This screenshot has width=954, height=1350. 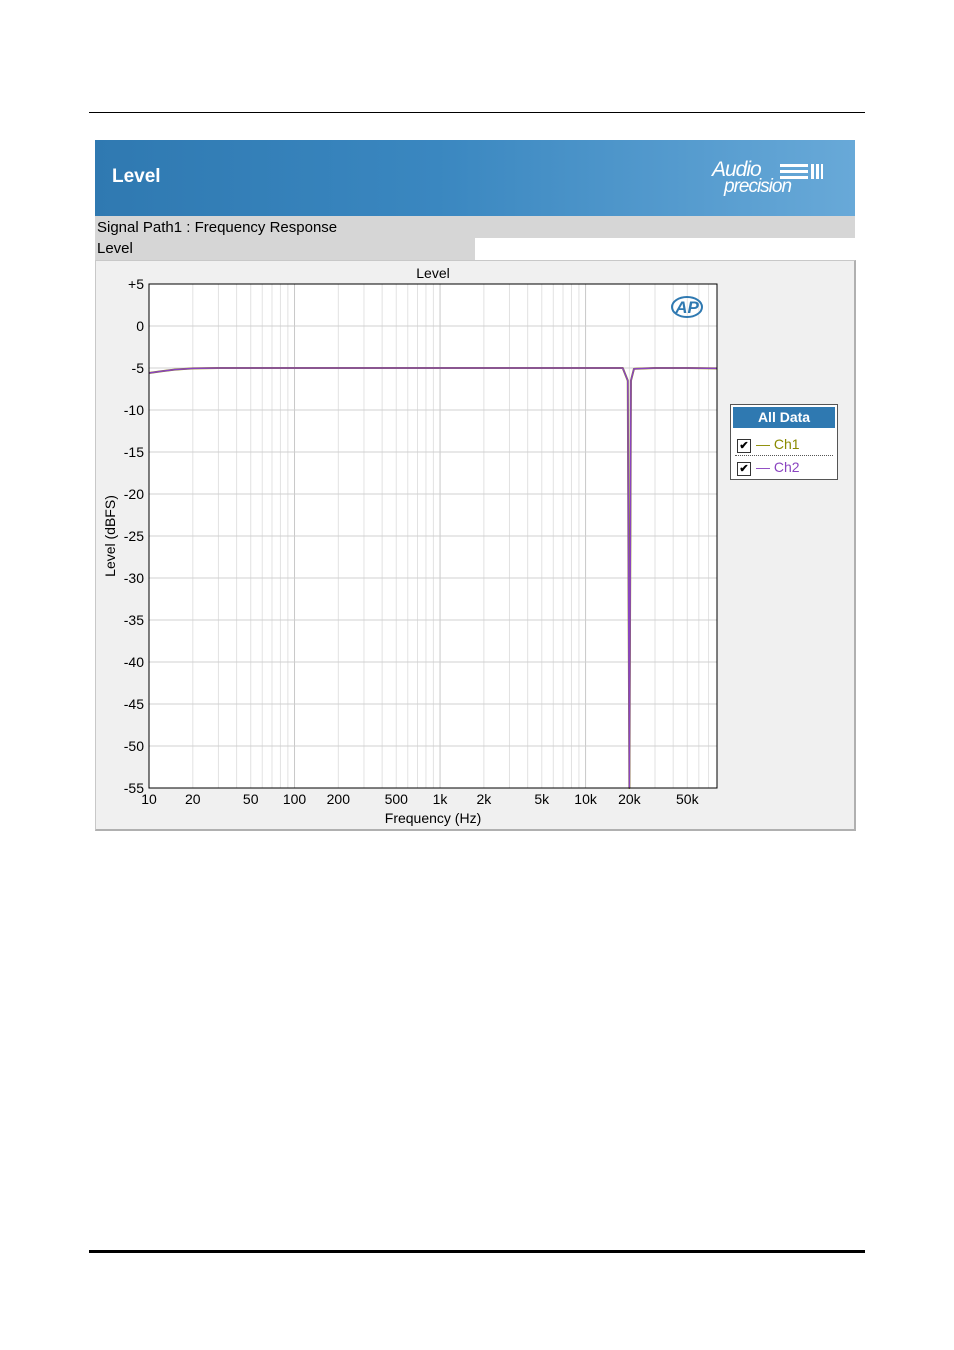 I want to click on x-tick-label: 200, so click(x=339, y=799).